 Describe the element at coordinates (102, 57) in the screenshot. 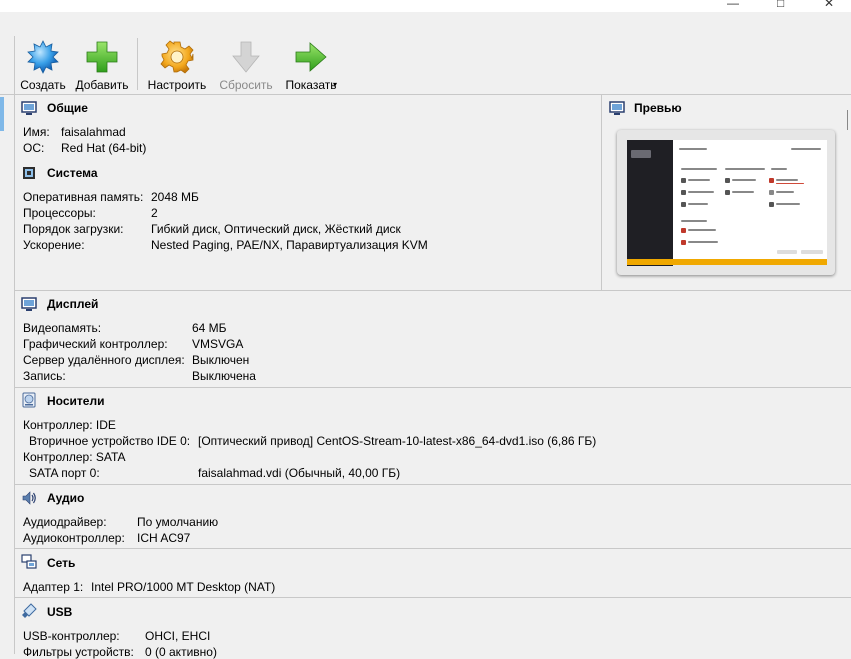

I see `plus-icon` at that location.